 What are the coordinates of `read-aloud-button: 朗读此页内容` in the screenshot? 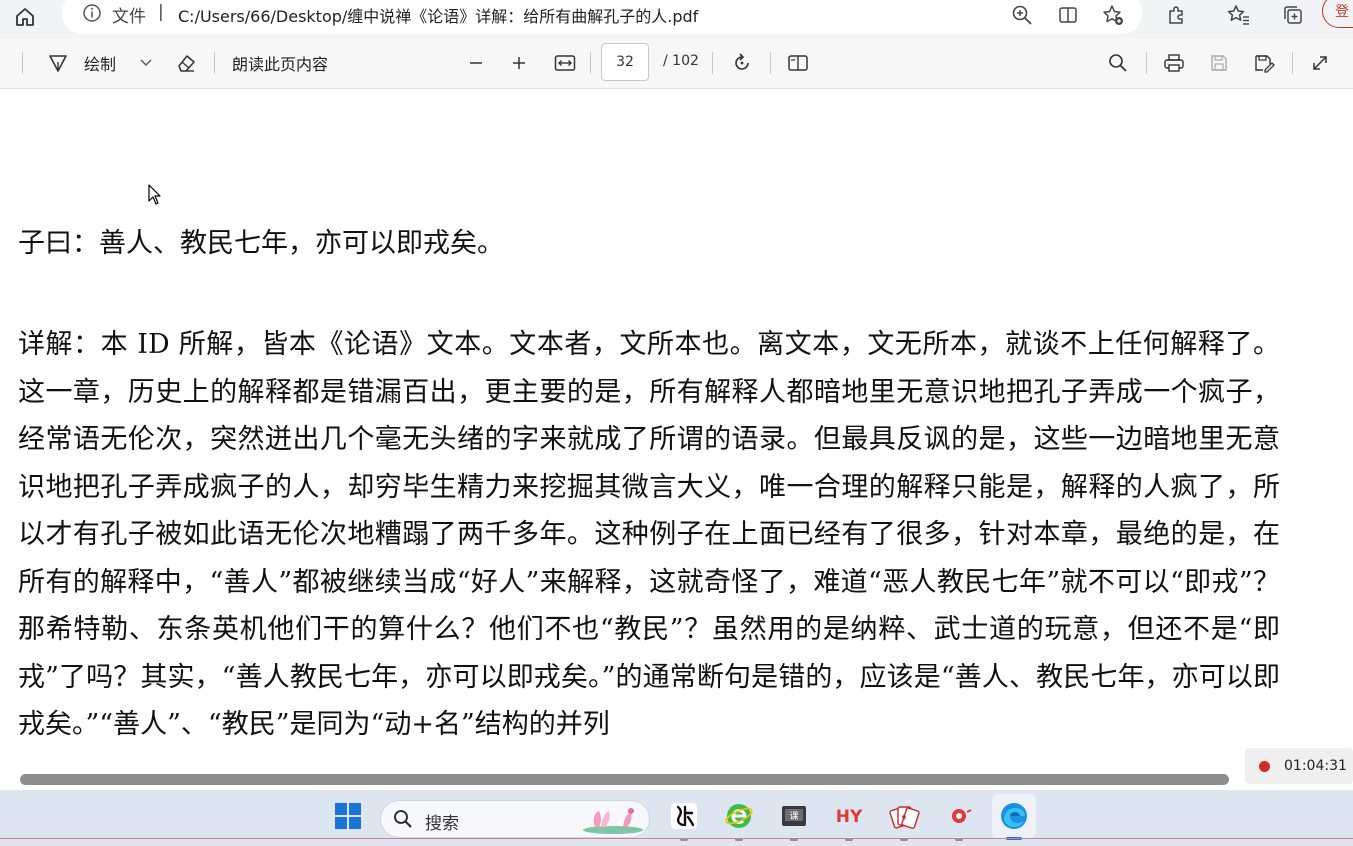 It's located at (288, 63).